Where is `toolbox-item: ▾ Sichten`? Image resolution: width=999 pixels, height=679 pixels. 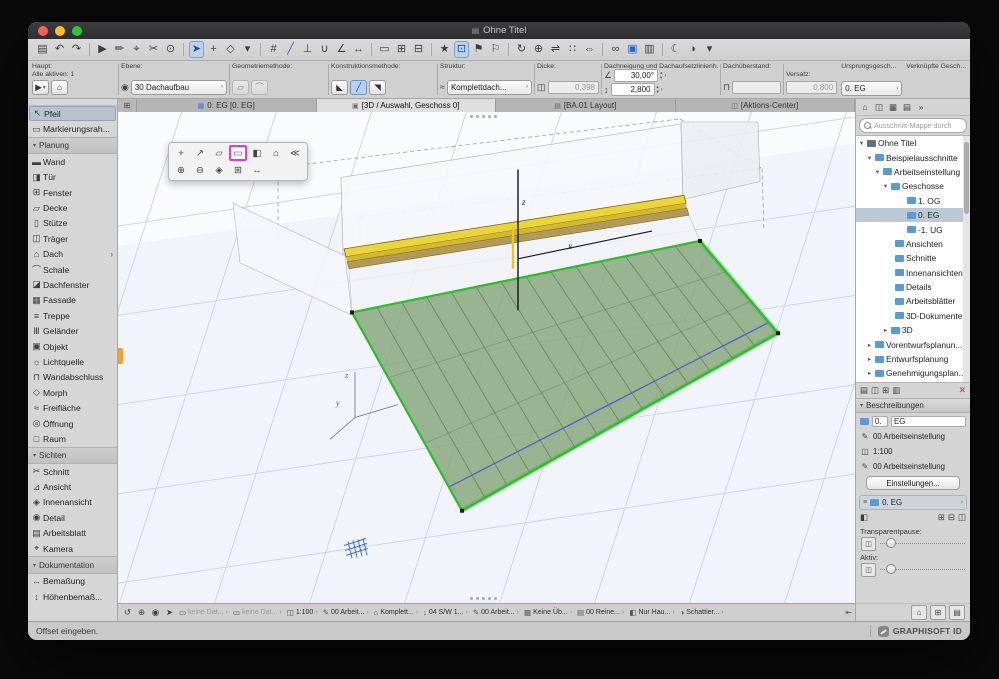
toolbox-item: ▾ Sichten is located at coordinates (72, 455).